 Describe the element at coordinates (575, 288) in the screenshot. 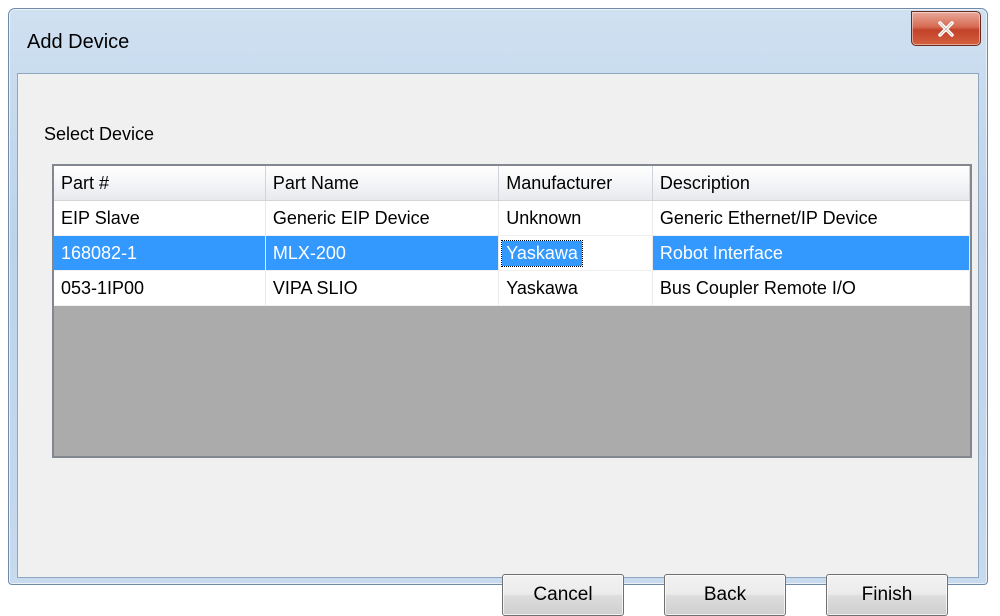

I see `cell-manufacturer: Yaskawa` at that location.